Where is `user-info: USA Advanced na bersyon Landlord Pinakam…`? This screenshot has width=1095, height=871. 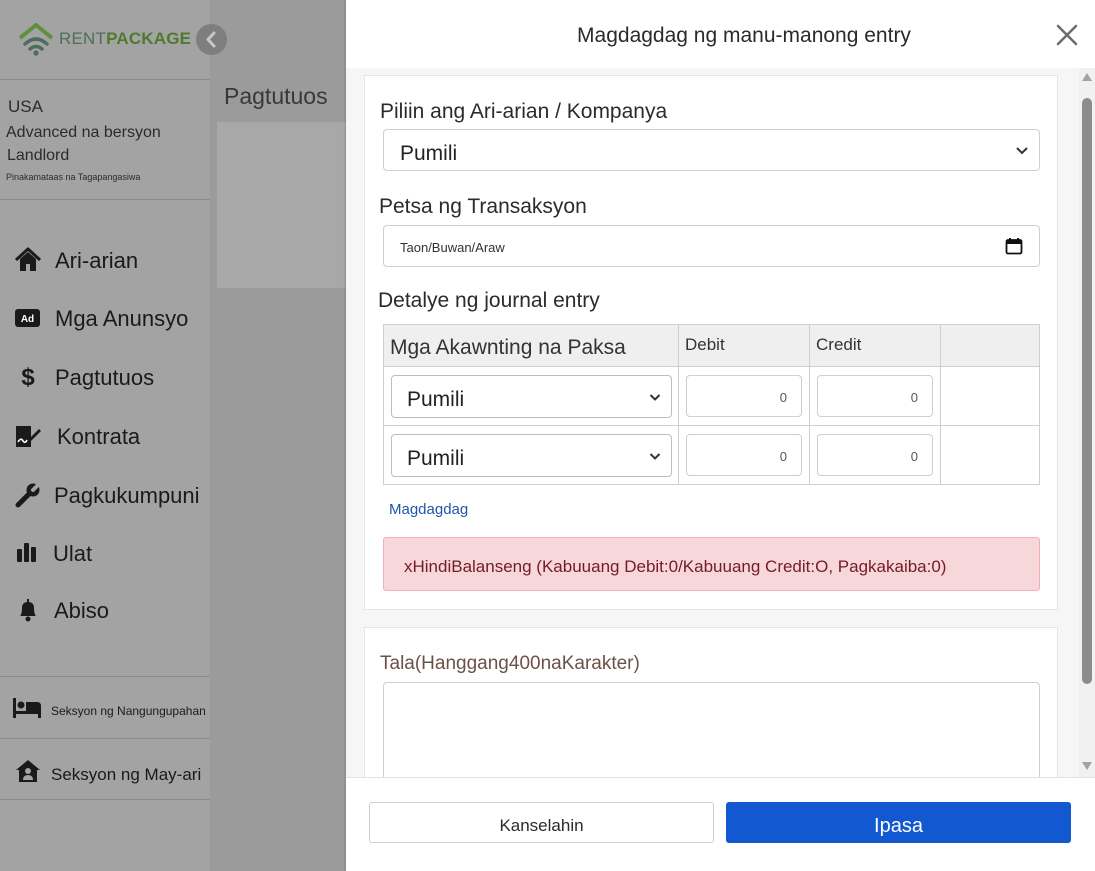
user-info: USA Advanced na bersyon Landlord Pinakam… is located at coordinates (105, 140).